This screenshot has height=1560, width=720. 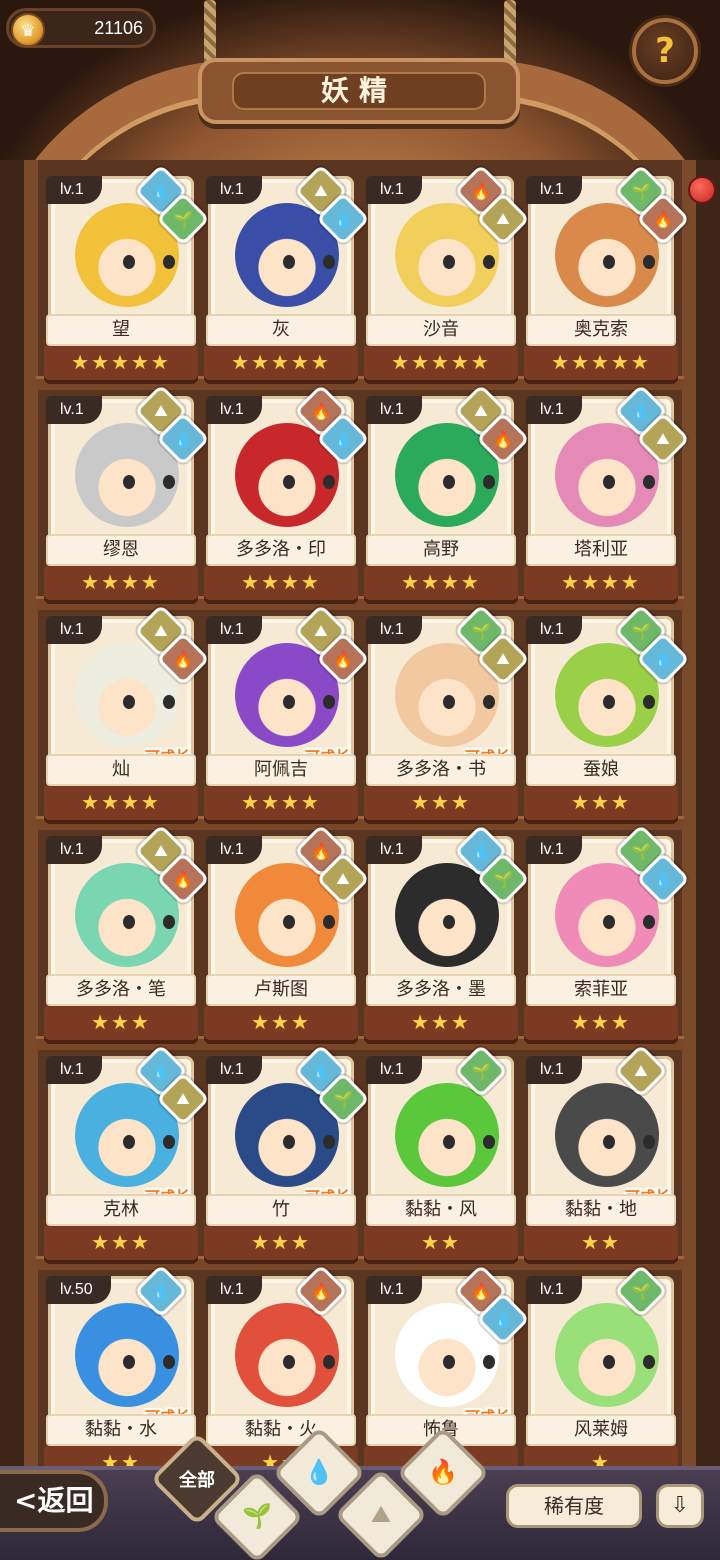 What do you see at coordinates (118, 28) in the screenshot?
I see `coin-value: 21106` at bounding box center [118, 28].